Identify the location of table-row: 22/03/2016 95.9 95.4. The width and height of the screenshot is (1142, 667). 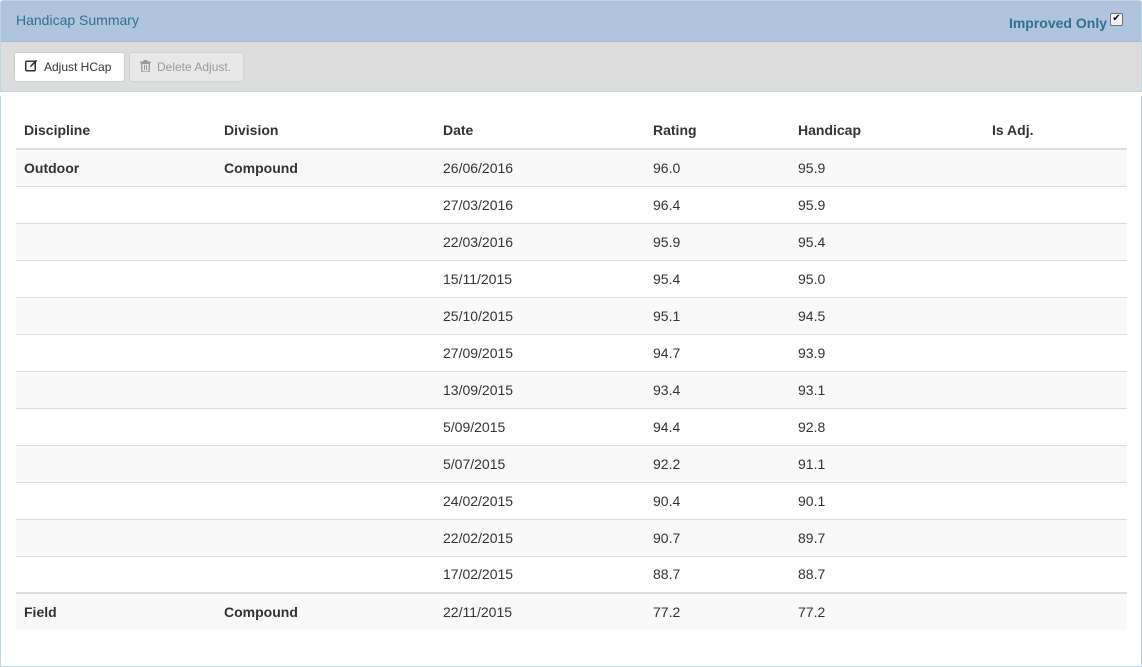
(571, 241).